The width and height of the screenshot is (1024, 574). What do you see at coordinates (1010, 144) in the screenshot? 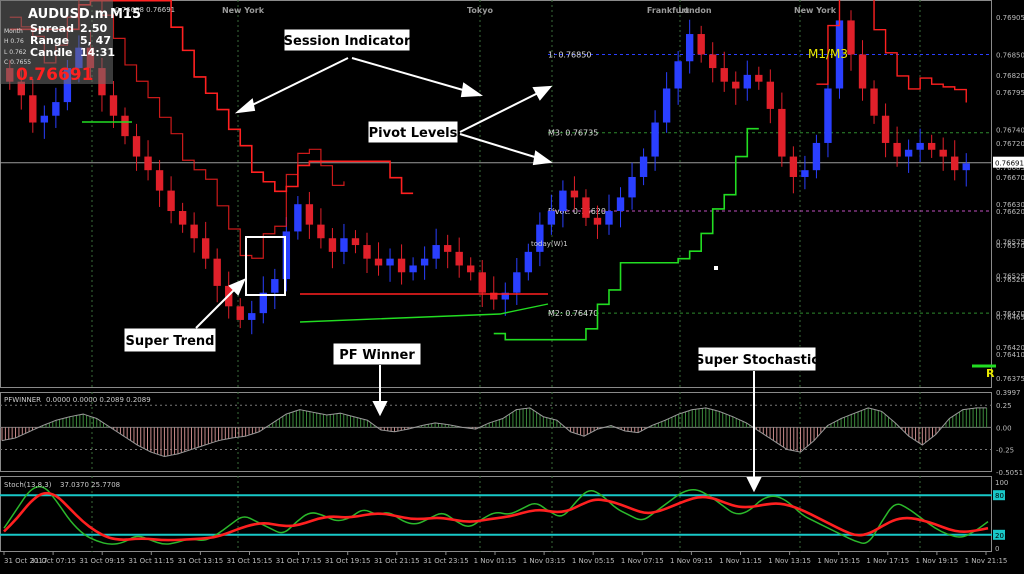
I see `price-tick-alt: 0.76720` at bounding box center [1010, 144].